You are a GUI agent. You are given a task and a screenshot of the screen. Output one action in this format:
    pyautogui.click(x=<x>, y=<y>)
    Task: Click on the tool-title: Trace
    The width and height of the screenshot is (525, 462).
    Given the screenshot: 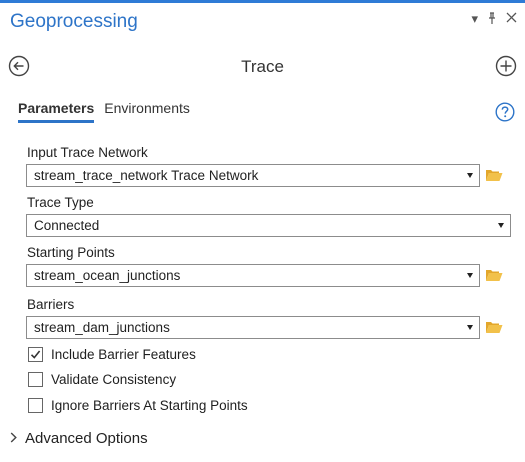 What is the action you would take?
    pyautogui.click(x=262, y=66)
    